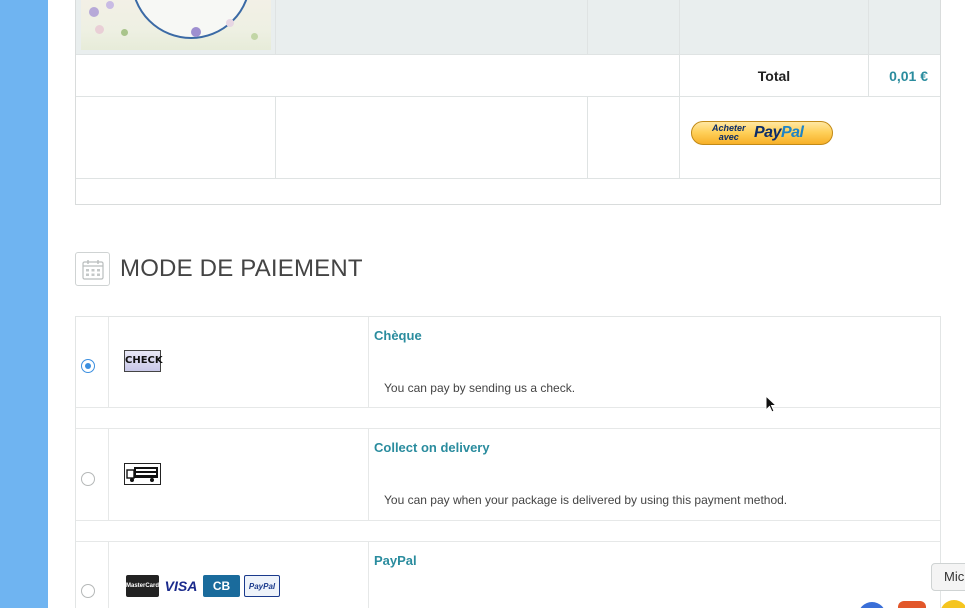  What do you see at coordinates (948, 577) in the screenshot?
I see `mic-widget: Mic` at bounding box center [948, 577].